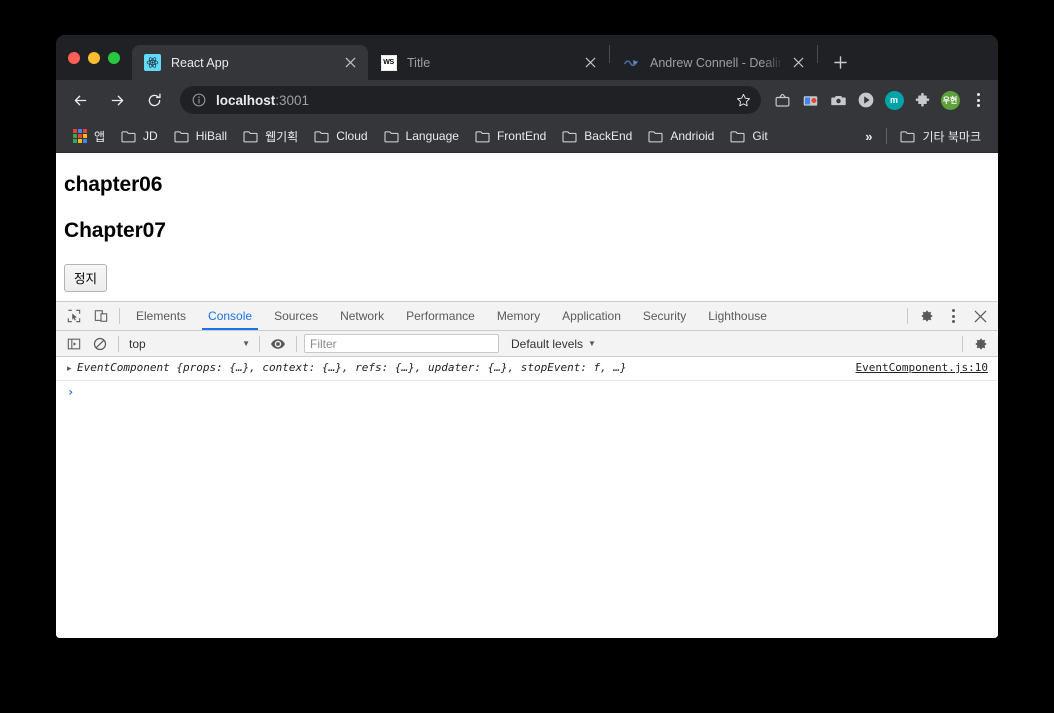  What do you see at coordinates (74, 57) in the screenshot?
I see `close-window-button` at bounding box center [74, 57].